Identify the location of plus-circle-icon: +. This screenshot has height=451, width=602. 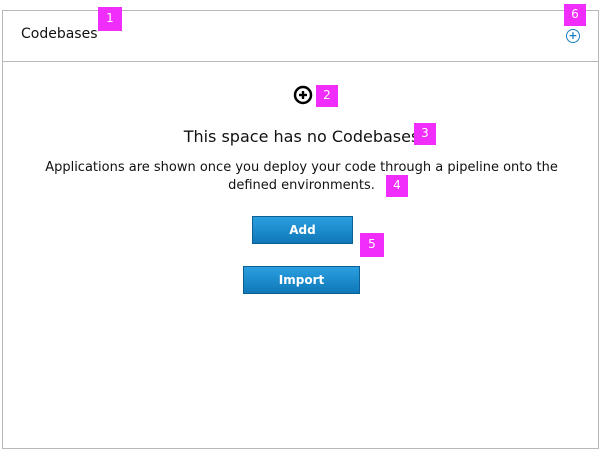
(573, 36).